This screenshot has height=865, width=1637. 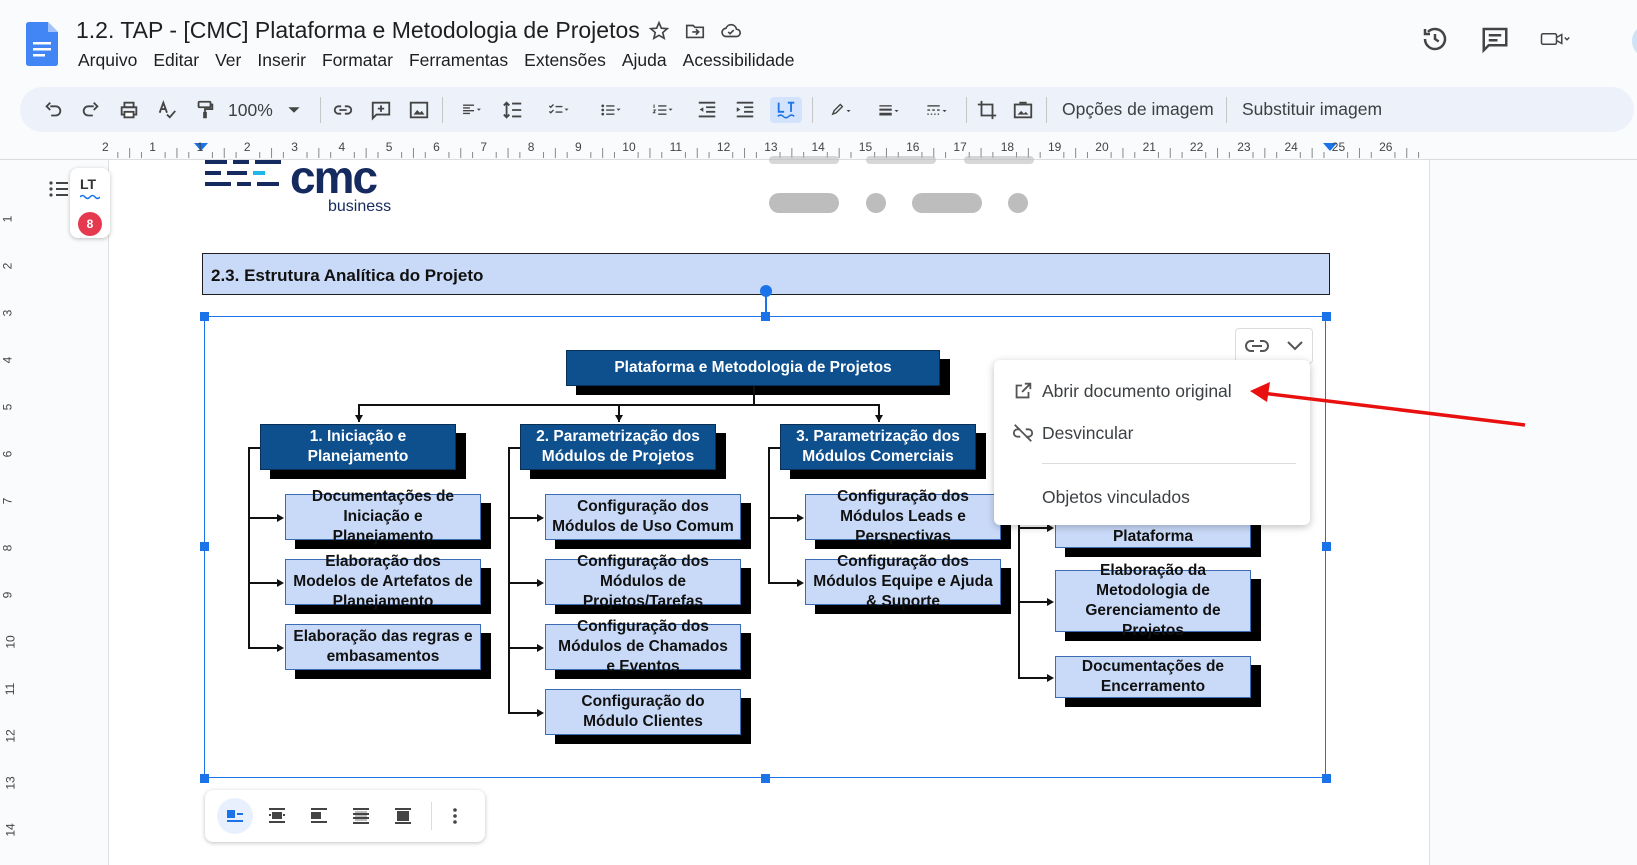 I want to click on menu-extensoes: Extensões, so click(x=565, y=60).